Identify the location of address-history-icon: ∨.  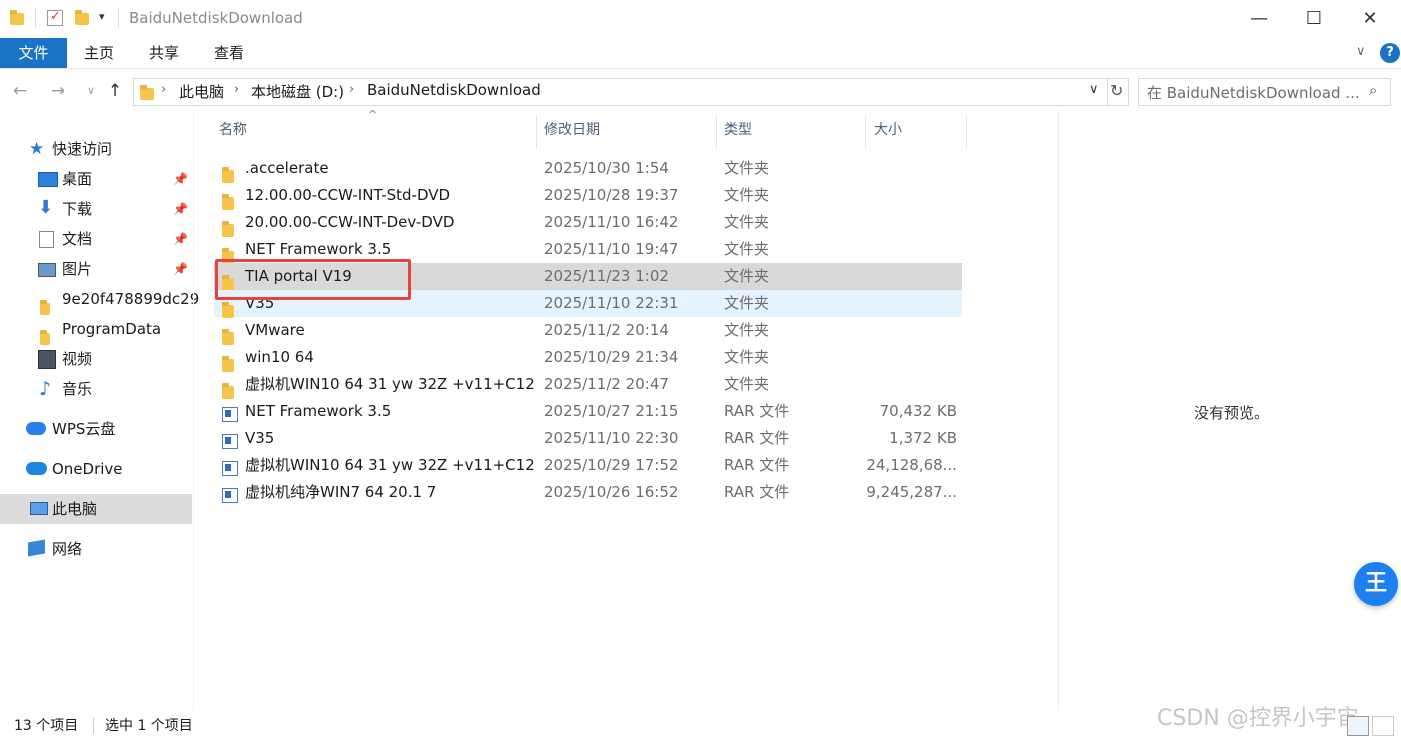
(1094, 89).